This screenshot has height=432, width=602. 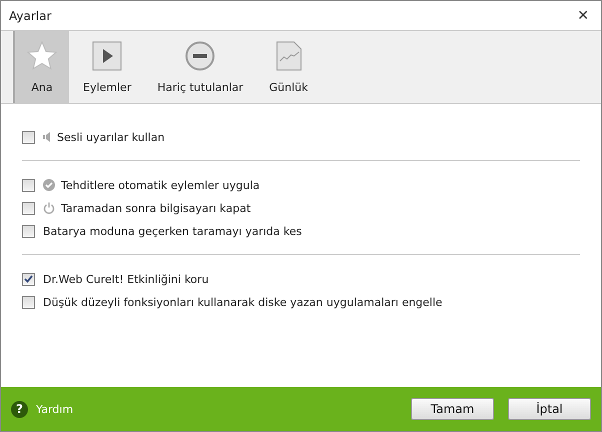 I want to click on dialog-button: İptal, so click(x=549, y=409).